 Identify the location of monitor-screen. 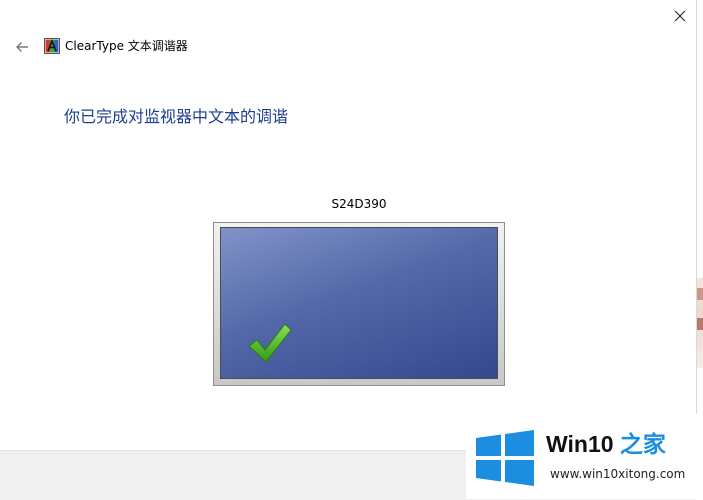
(359, 303).